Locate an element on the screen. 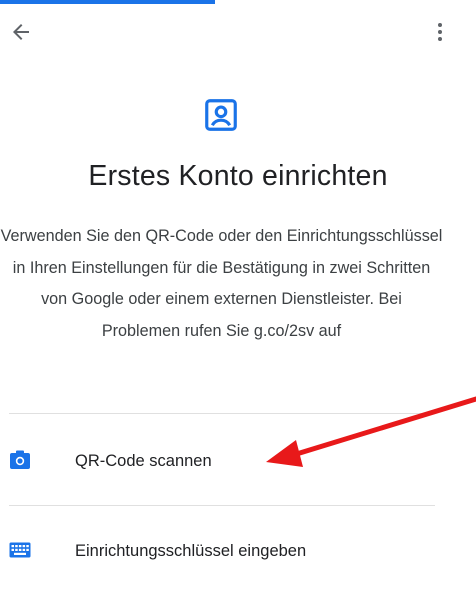 The width and height of the screenshot is (476, 590). account-box-icon is located at coordinates (221, 115).